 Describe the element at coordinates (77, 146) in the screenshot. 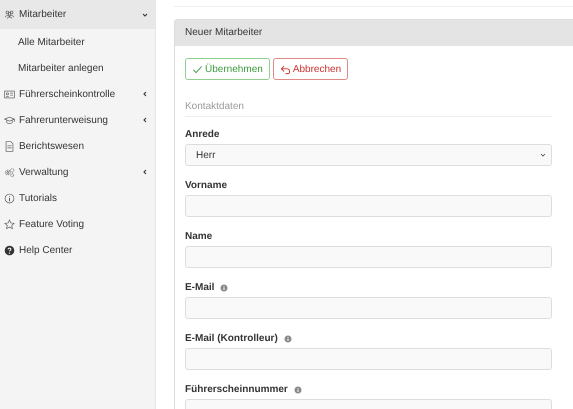

I see `sidebar-item: Berichtswesen` at that location.